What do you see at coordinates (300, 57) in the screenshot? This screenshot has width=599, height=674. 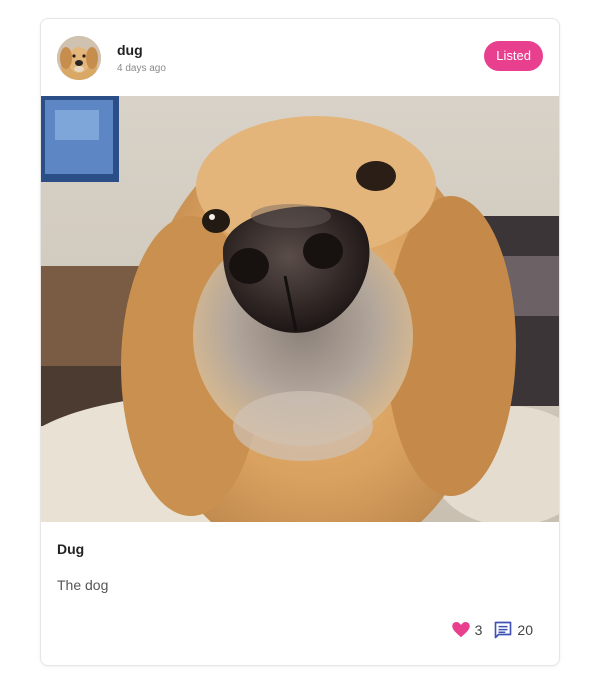 I see `post-header: dug 4 days ago Listed` at bounding box center [300, 57].